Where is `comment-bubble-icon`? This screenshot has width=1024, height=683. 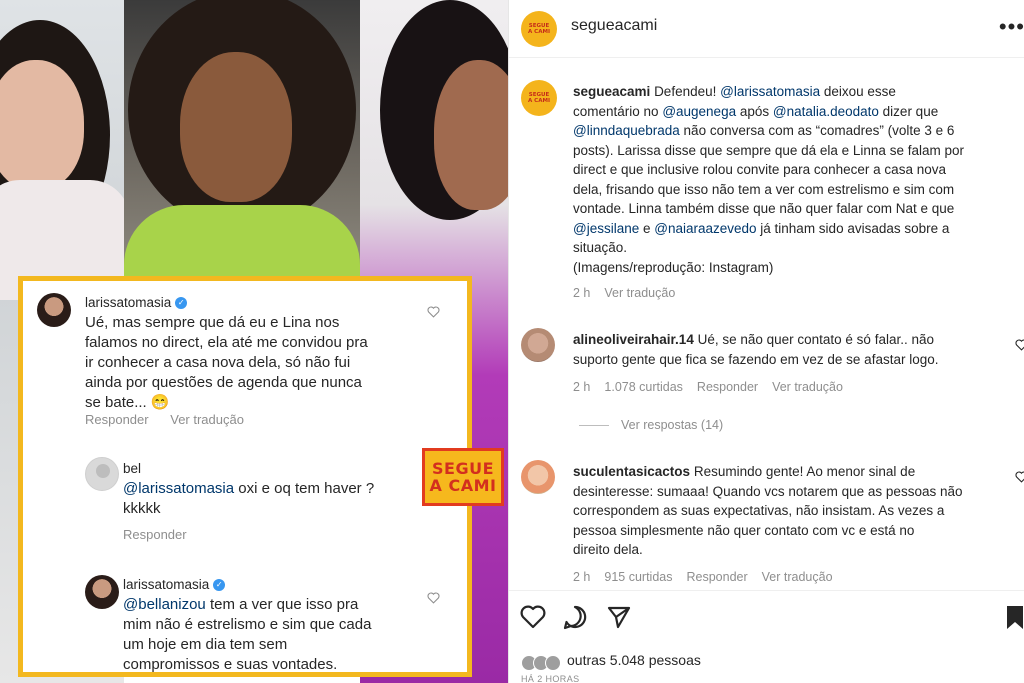 comment-bubble-icon is located at coordinates (575, 617).